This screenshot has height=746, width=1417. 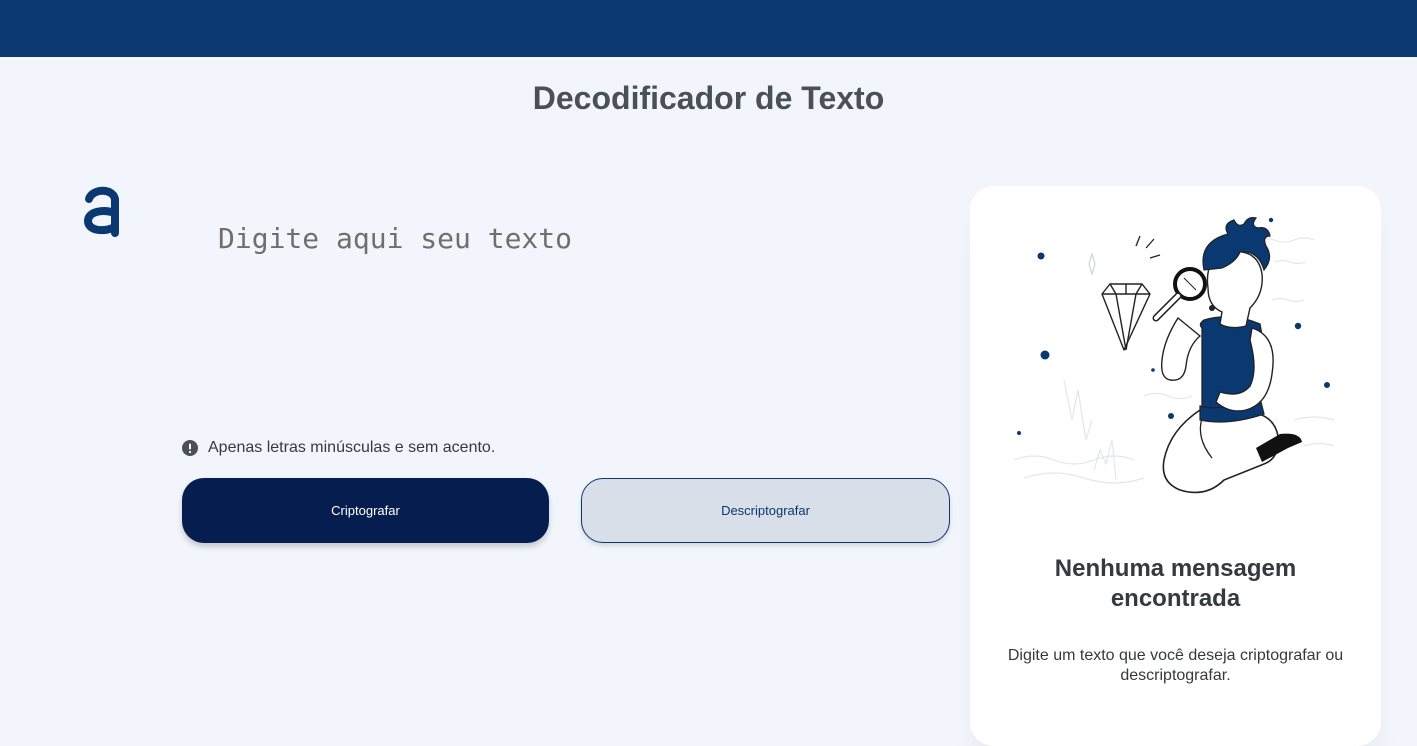 What do you see at coordinates (1174, 355) in the screenshot?
I see `person-with-magnifying-glass-illustration` at bounding box center [1174, 355].